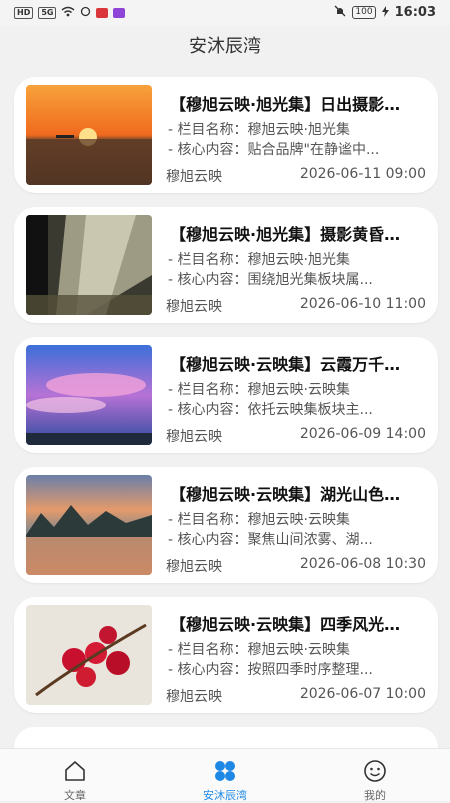 The width and height of the screenshot is (450, 803). Describe the element at coordinates (89, 525) in the screenshot. I see `article-thumbnail-lake` at that location.